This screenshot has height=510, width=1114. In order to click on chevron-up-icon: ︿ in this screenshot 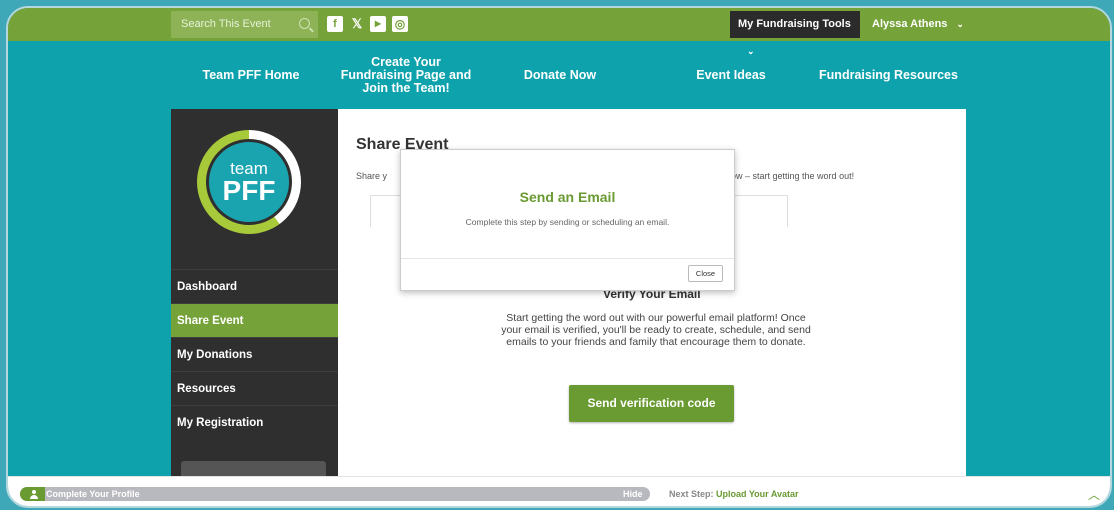, I will do `click(1094, 494)`.